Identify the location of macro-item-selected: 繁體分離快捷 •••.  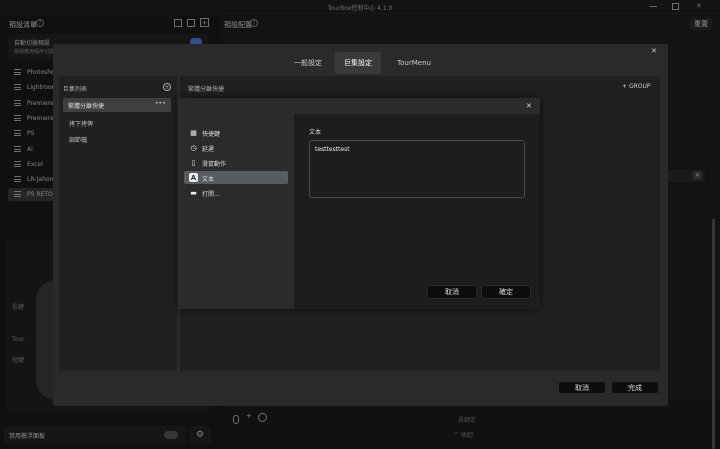
(117, 105).